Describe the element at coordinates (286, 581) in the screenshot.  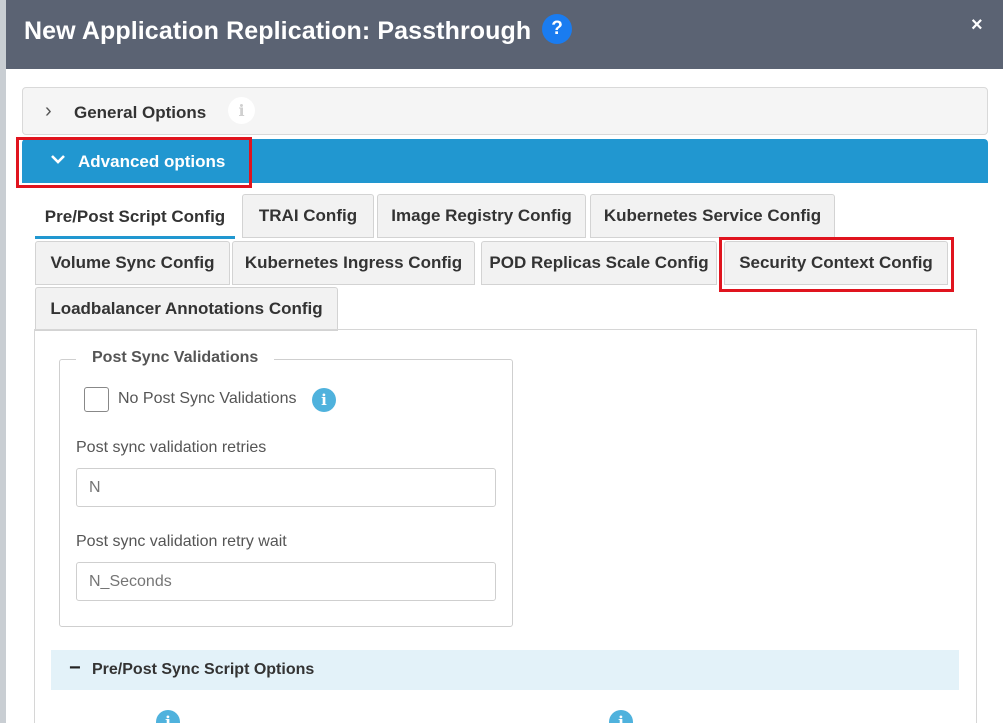
I see `retry-wait-input` at that location.